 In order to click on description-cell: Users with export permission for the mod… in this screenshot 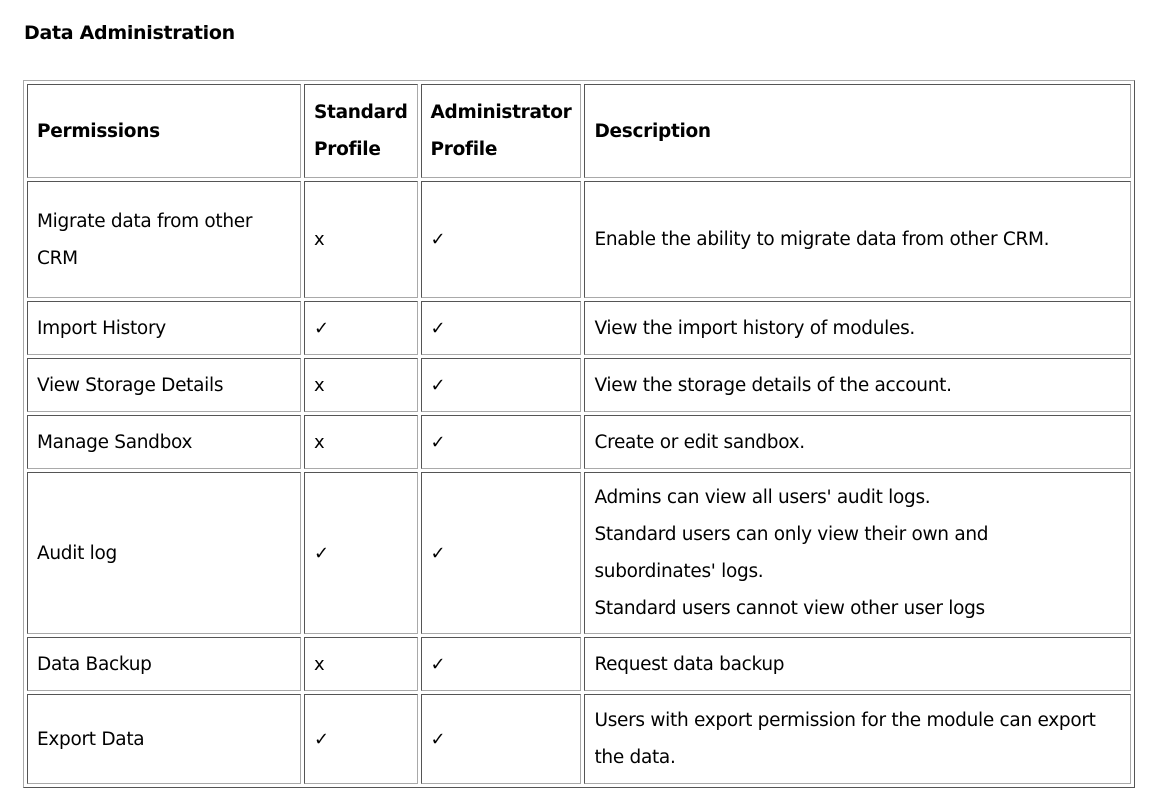, I will do `click(857, 739)`.